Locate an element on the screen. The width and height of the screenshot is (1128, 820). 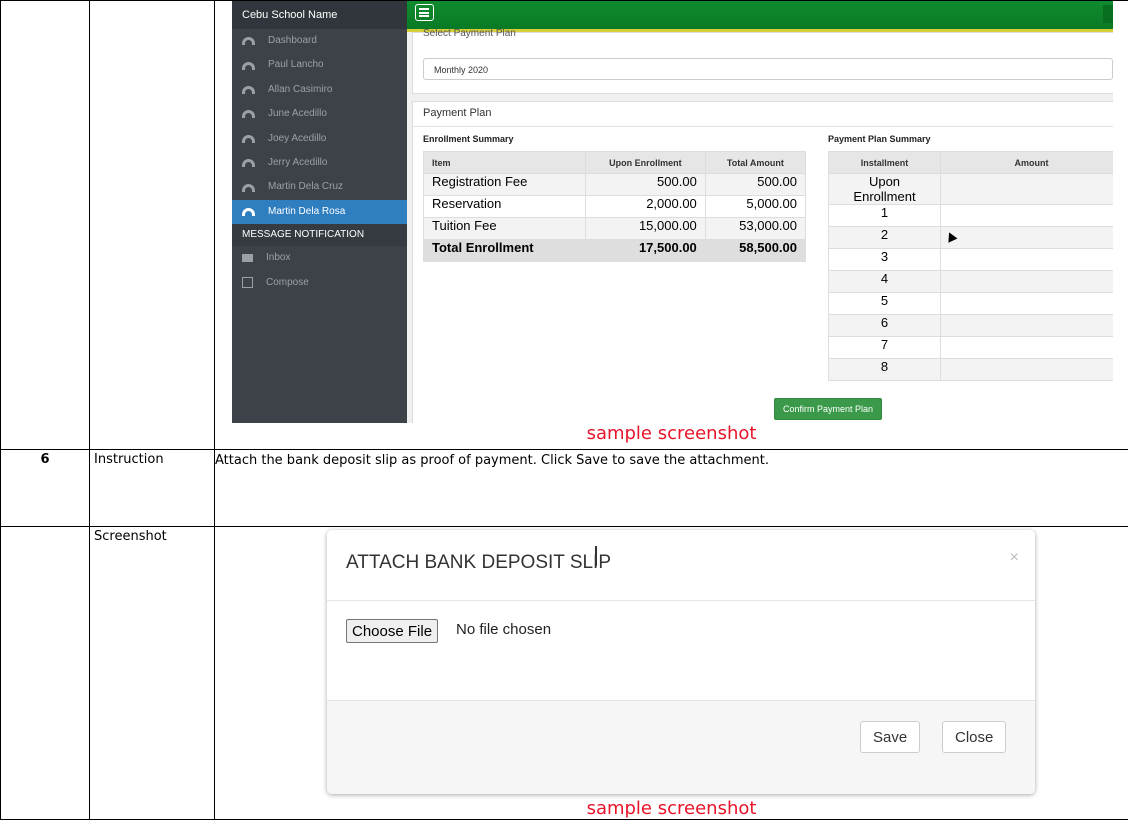
table-row: 4 is located at coordinates (971, 282).